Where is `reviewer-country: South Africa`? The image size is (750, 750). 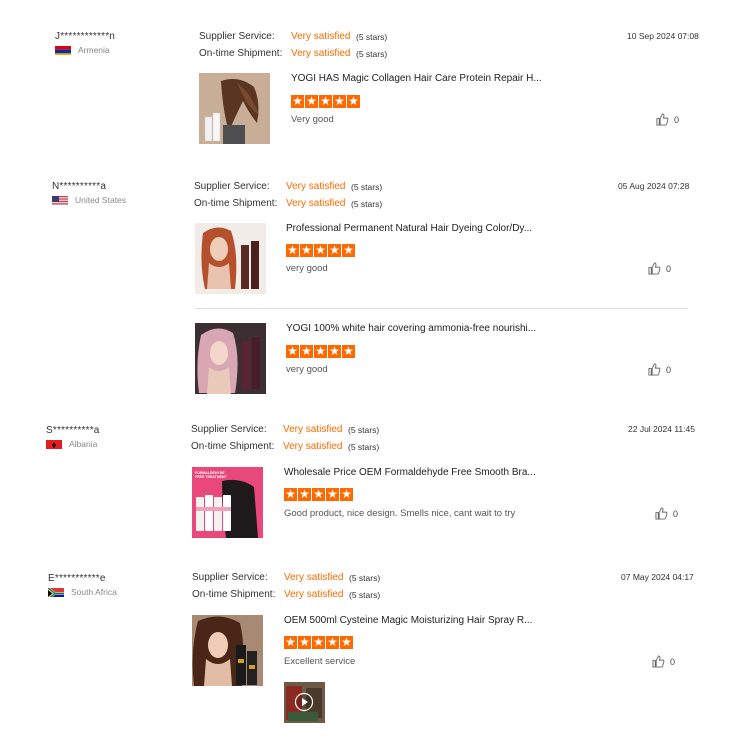 reviewer-country: South Africa is located at coordinates (82, 591).